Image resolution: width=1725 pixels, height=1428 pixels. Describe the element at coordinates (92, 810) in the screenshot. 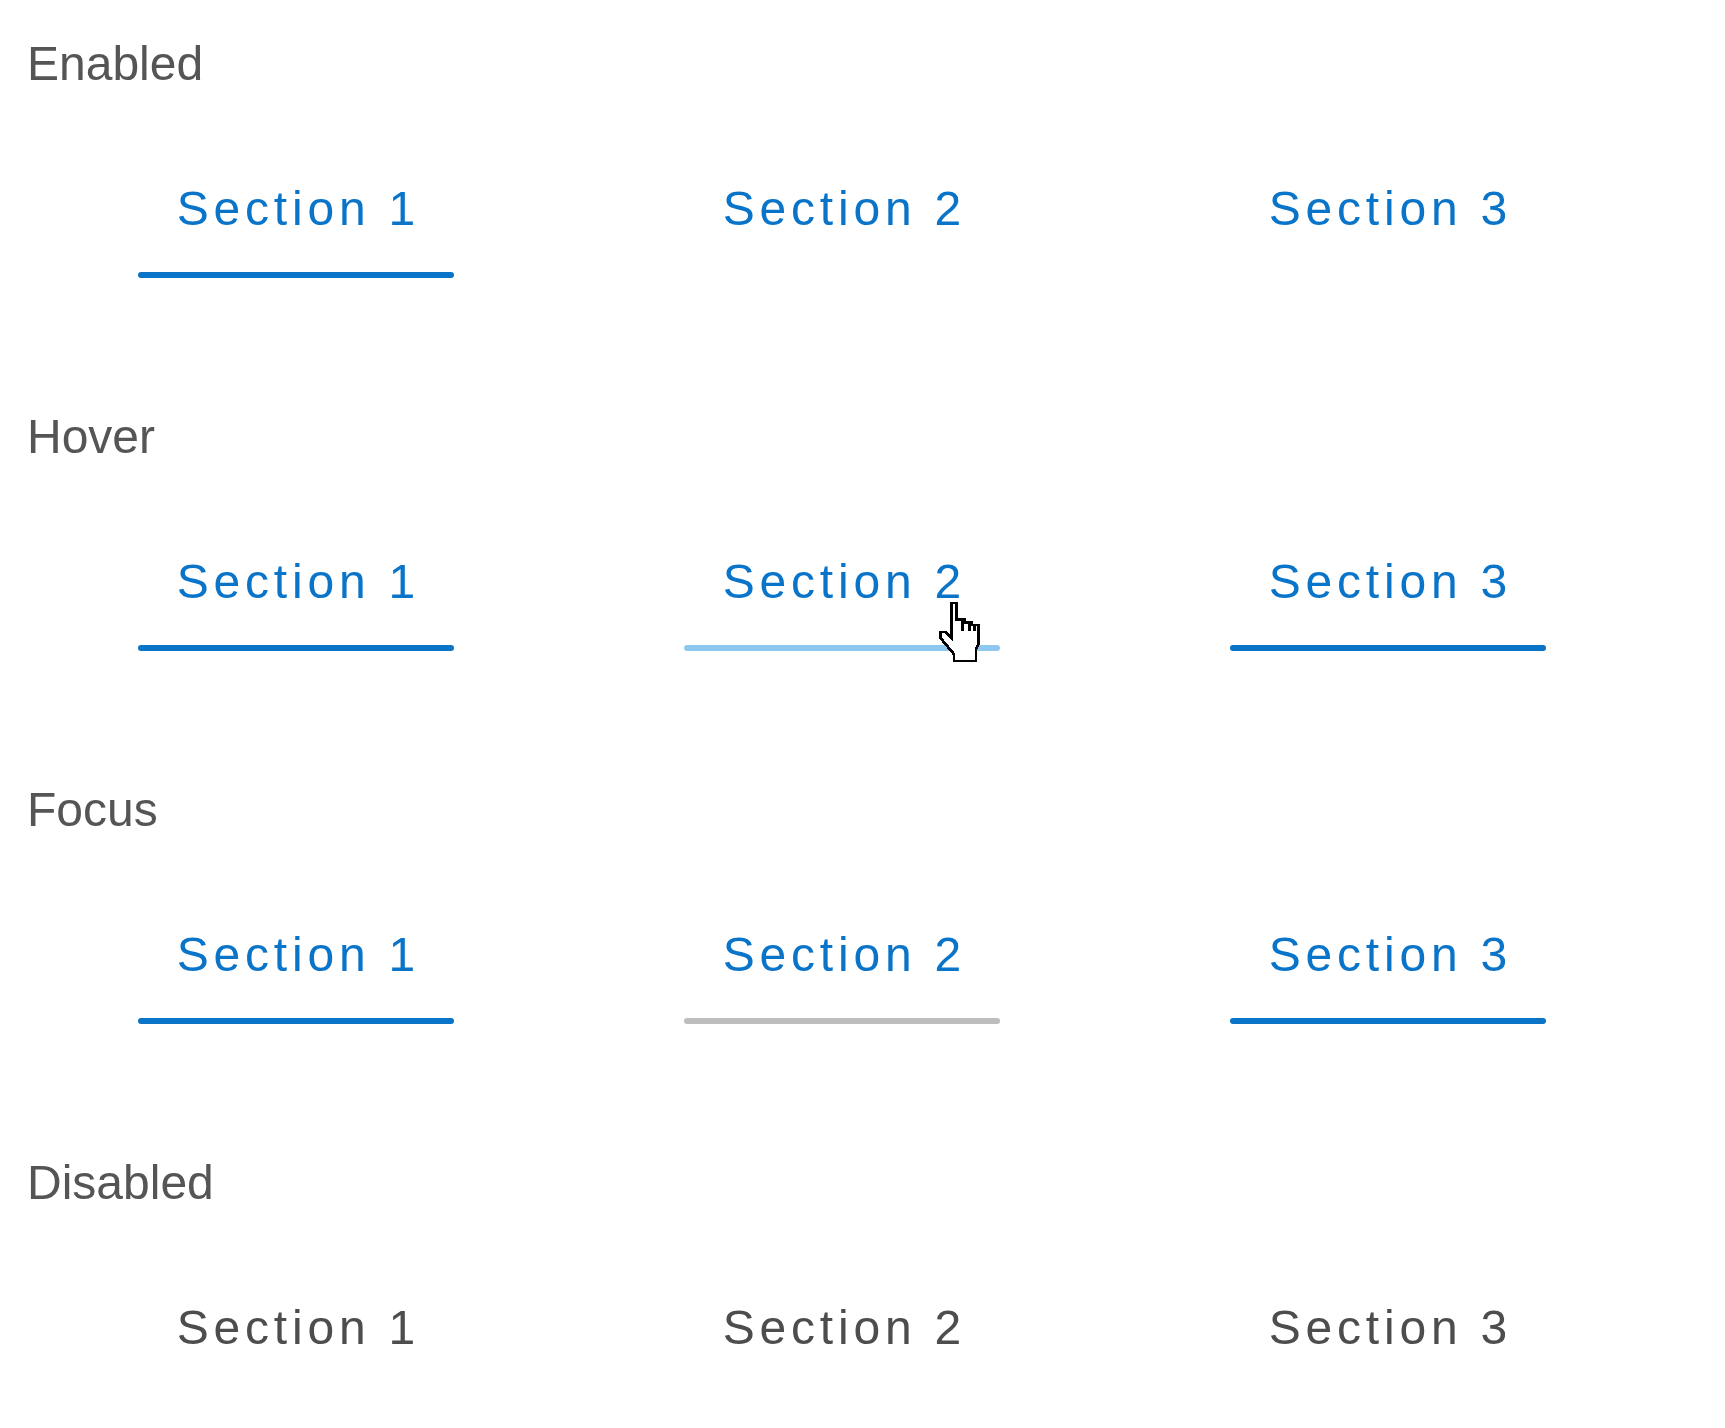

I see `state-label: Focus` at that location.